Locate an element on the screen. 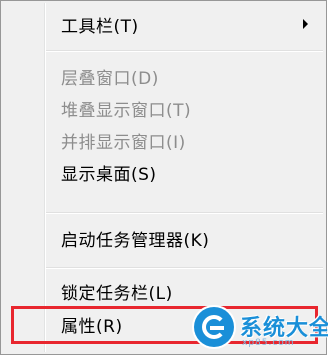 The height and width of the screenshot is (356, 328). watermark-logo: 系统大全 xp85.com is located at coordinates (259, 328).